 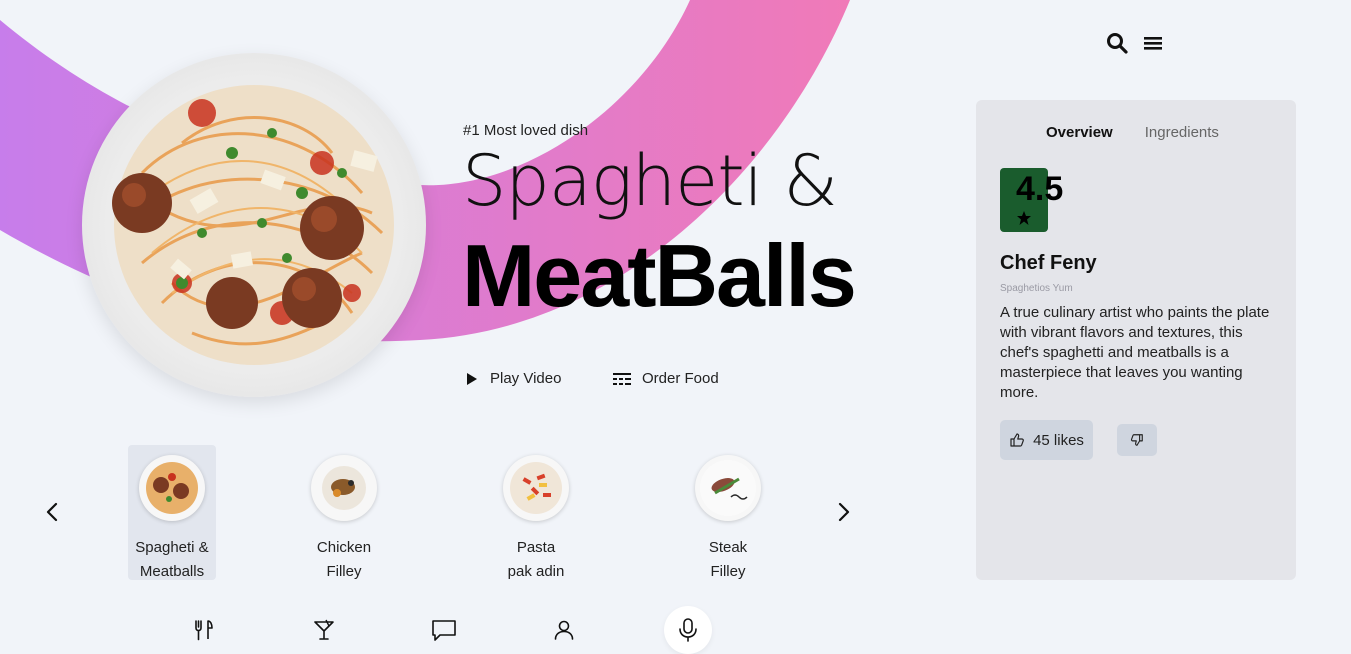 I want to click on steak-thumbnail, so click(x=728, y=488).